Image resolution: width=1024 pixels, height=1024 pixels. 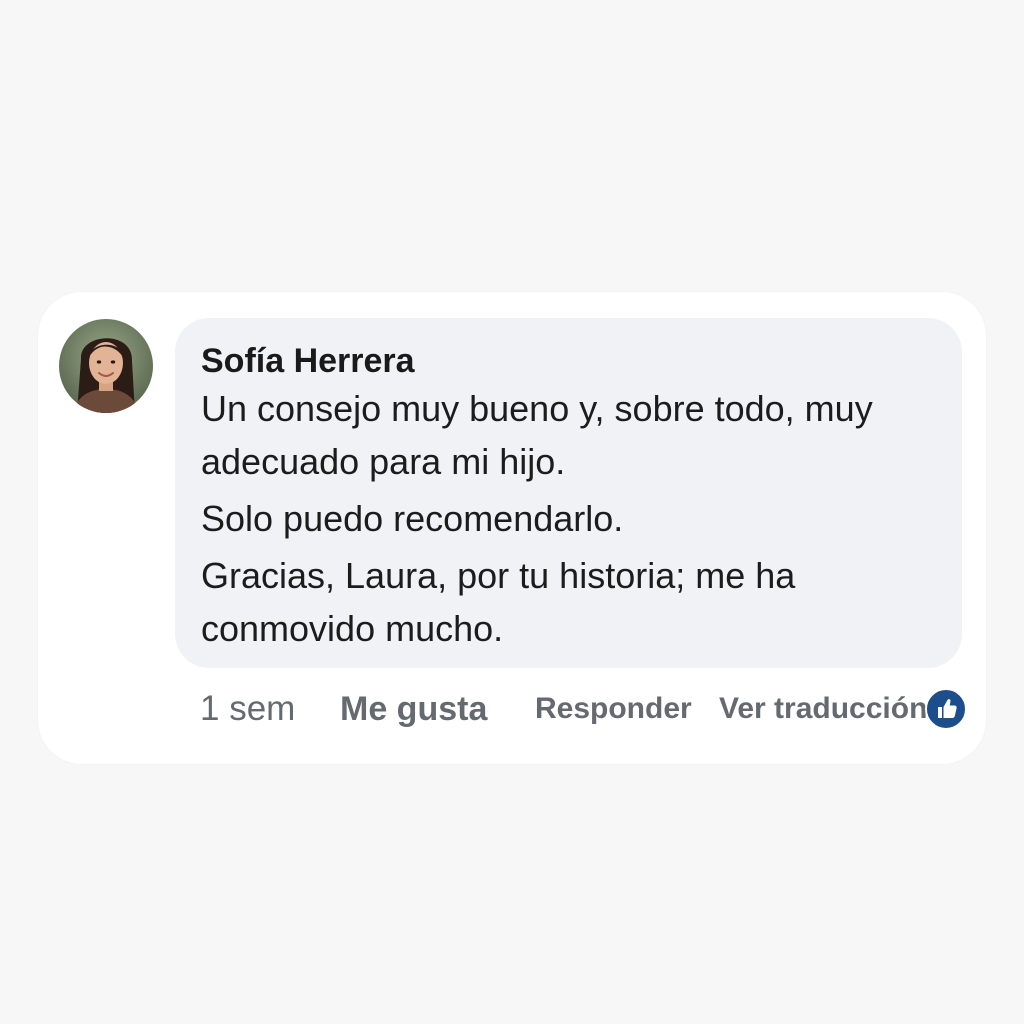 What do you see at coordinates (613, 709) in the screenshot?
I see `reply-button: Responder` at bounding box center [613, 709].